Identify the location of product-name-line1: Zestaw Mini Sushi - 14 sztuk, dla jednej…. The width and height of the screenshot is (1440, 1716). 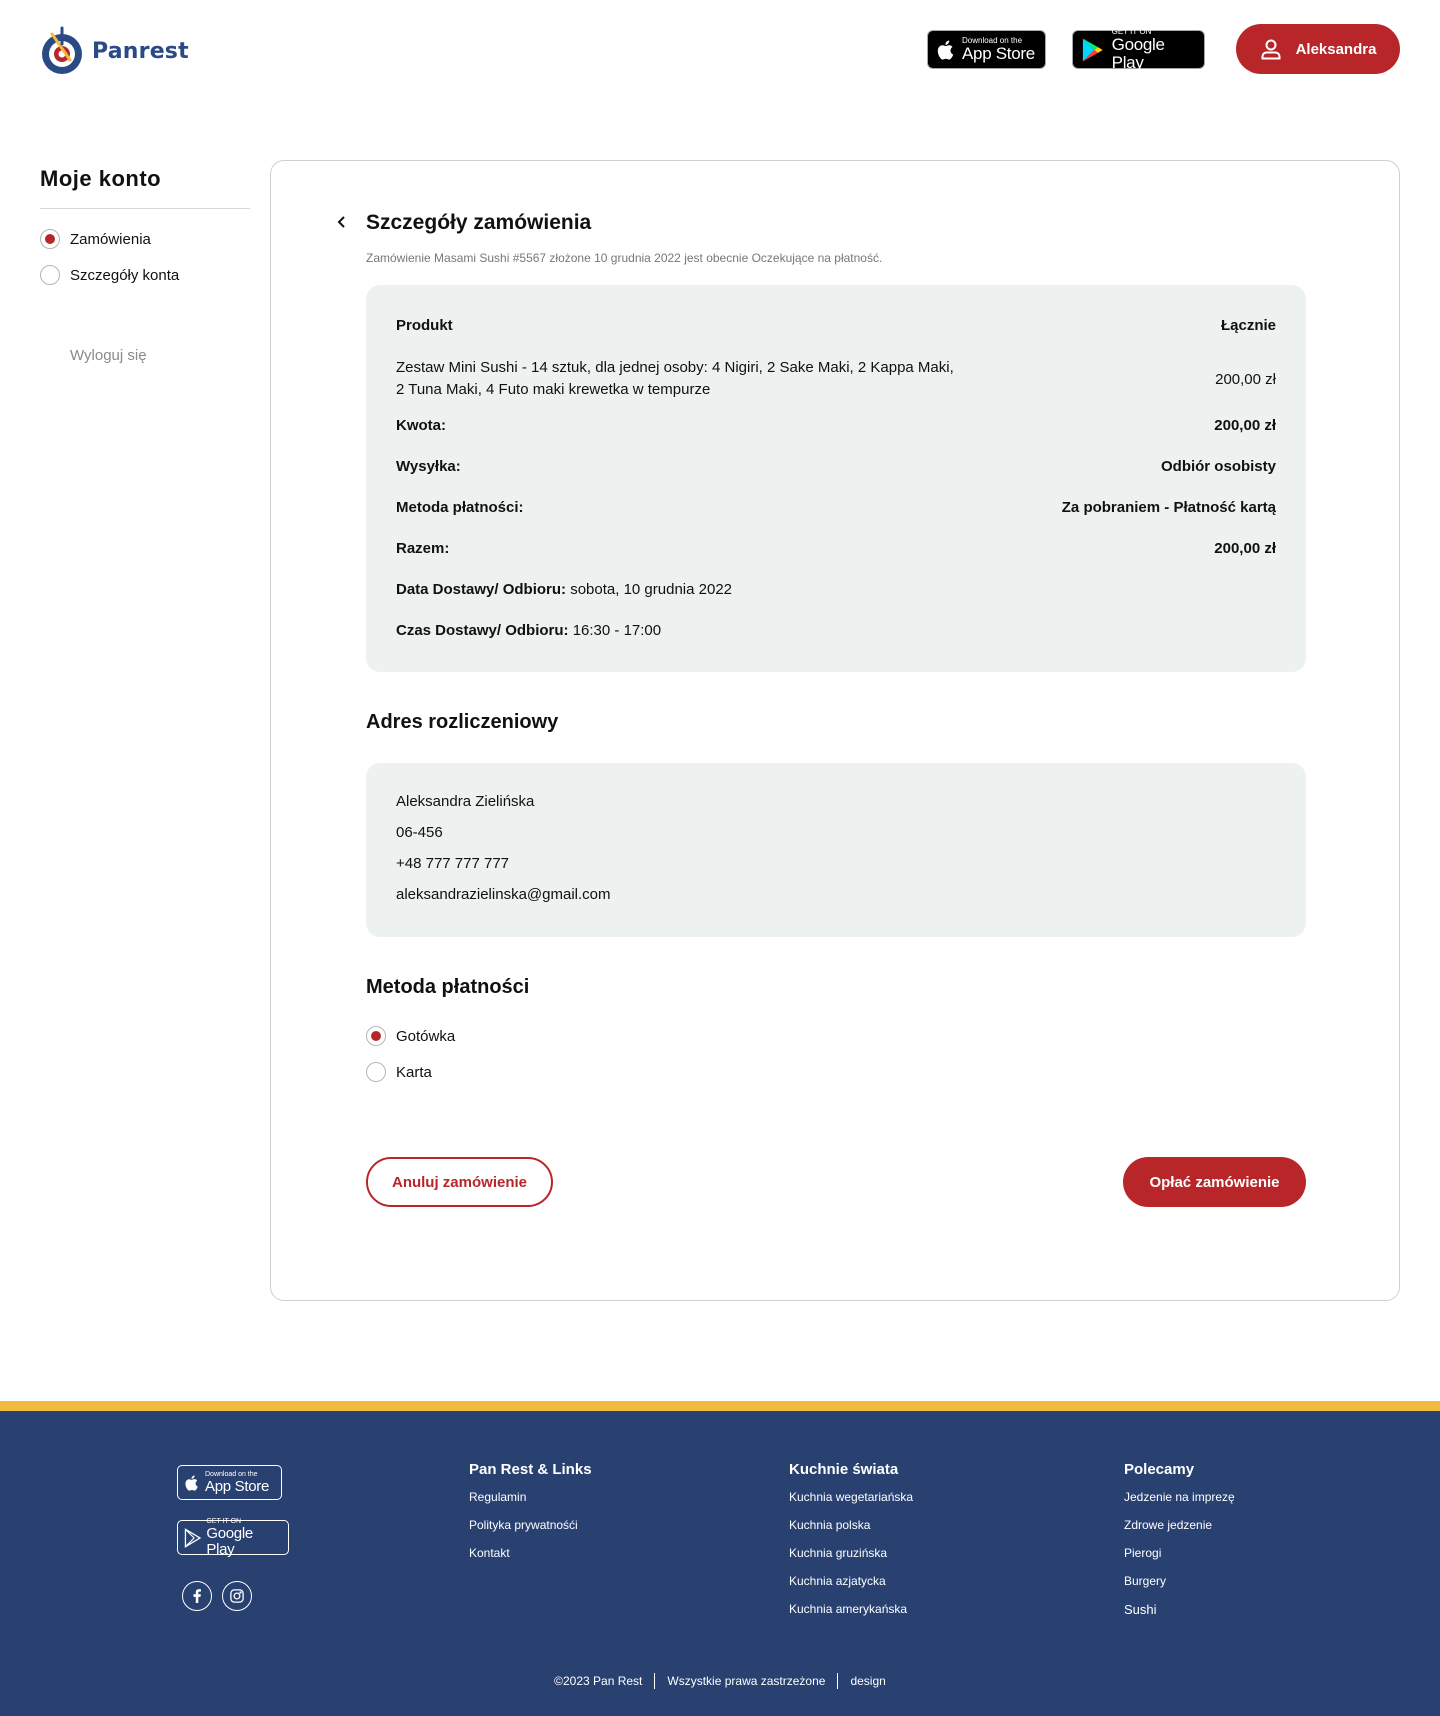
(675, 367).